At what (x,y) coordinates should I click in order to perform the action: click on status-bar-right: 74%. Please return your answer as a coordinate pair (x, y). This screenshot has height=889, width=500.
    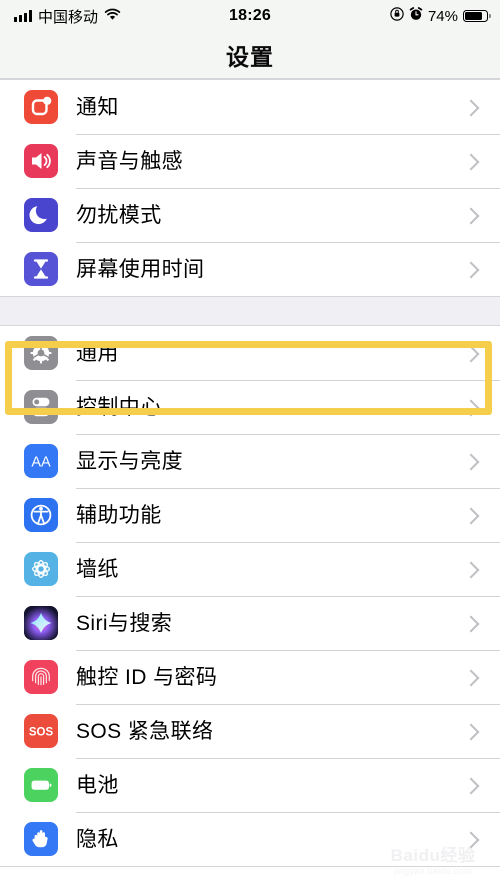
    Looking at the image, I should click on (440, 16).